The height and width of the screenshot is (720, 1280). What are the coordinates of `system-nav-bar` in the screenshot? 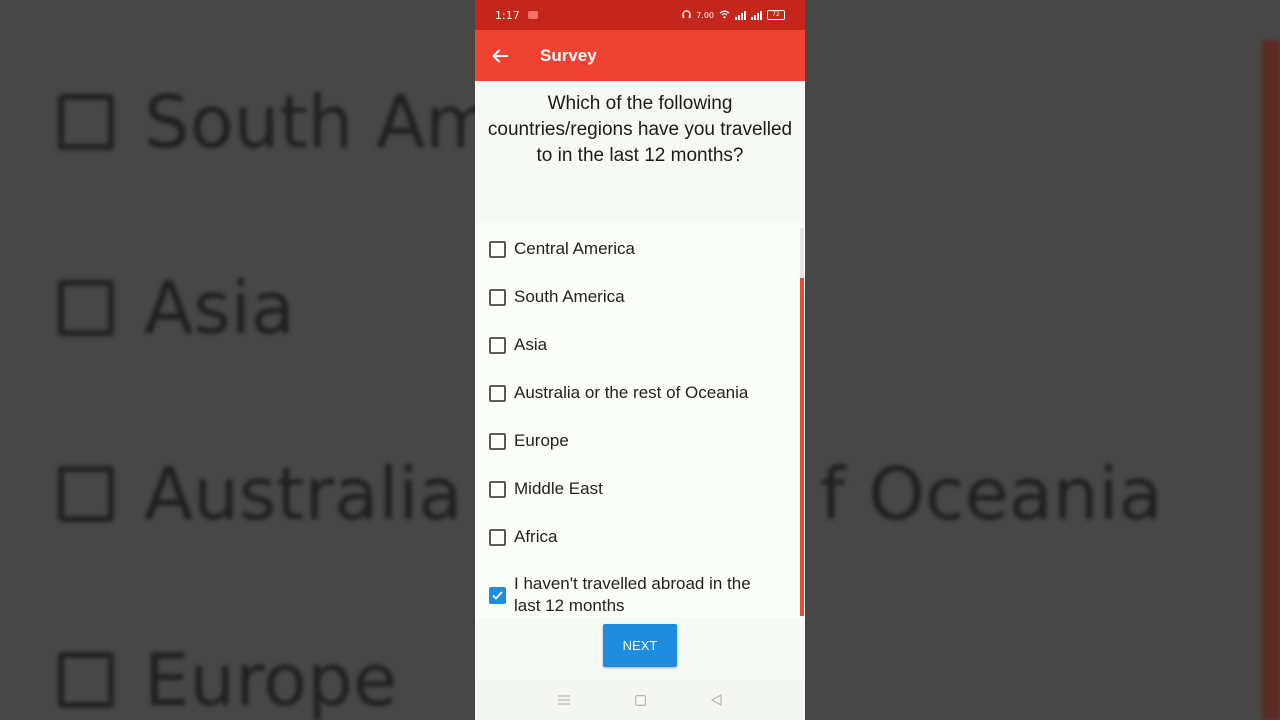 It's located at (640, 700).